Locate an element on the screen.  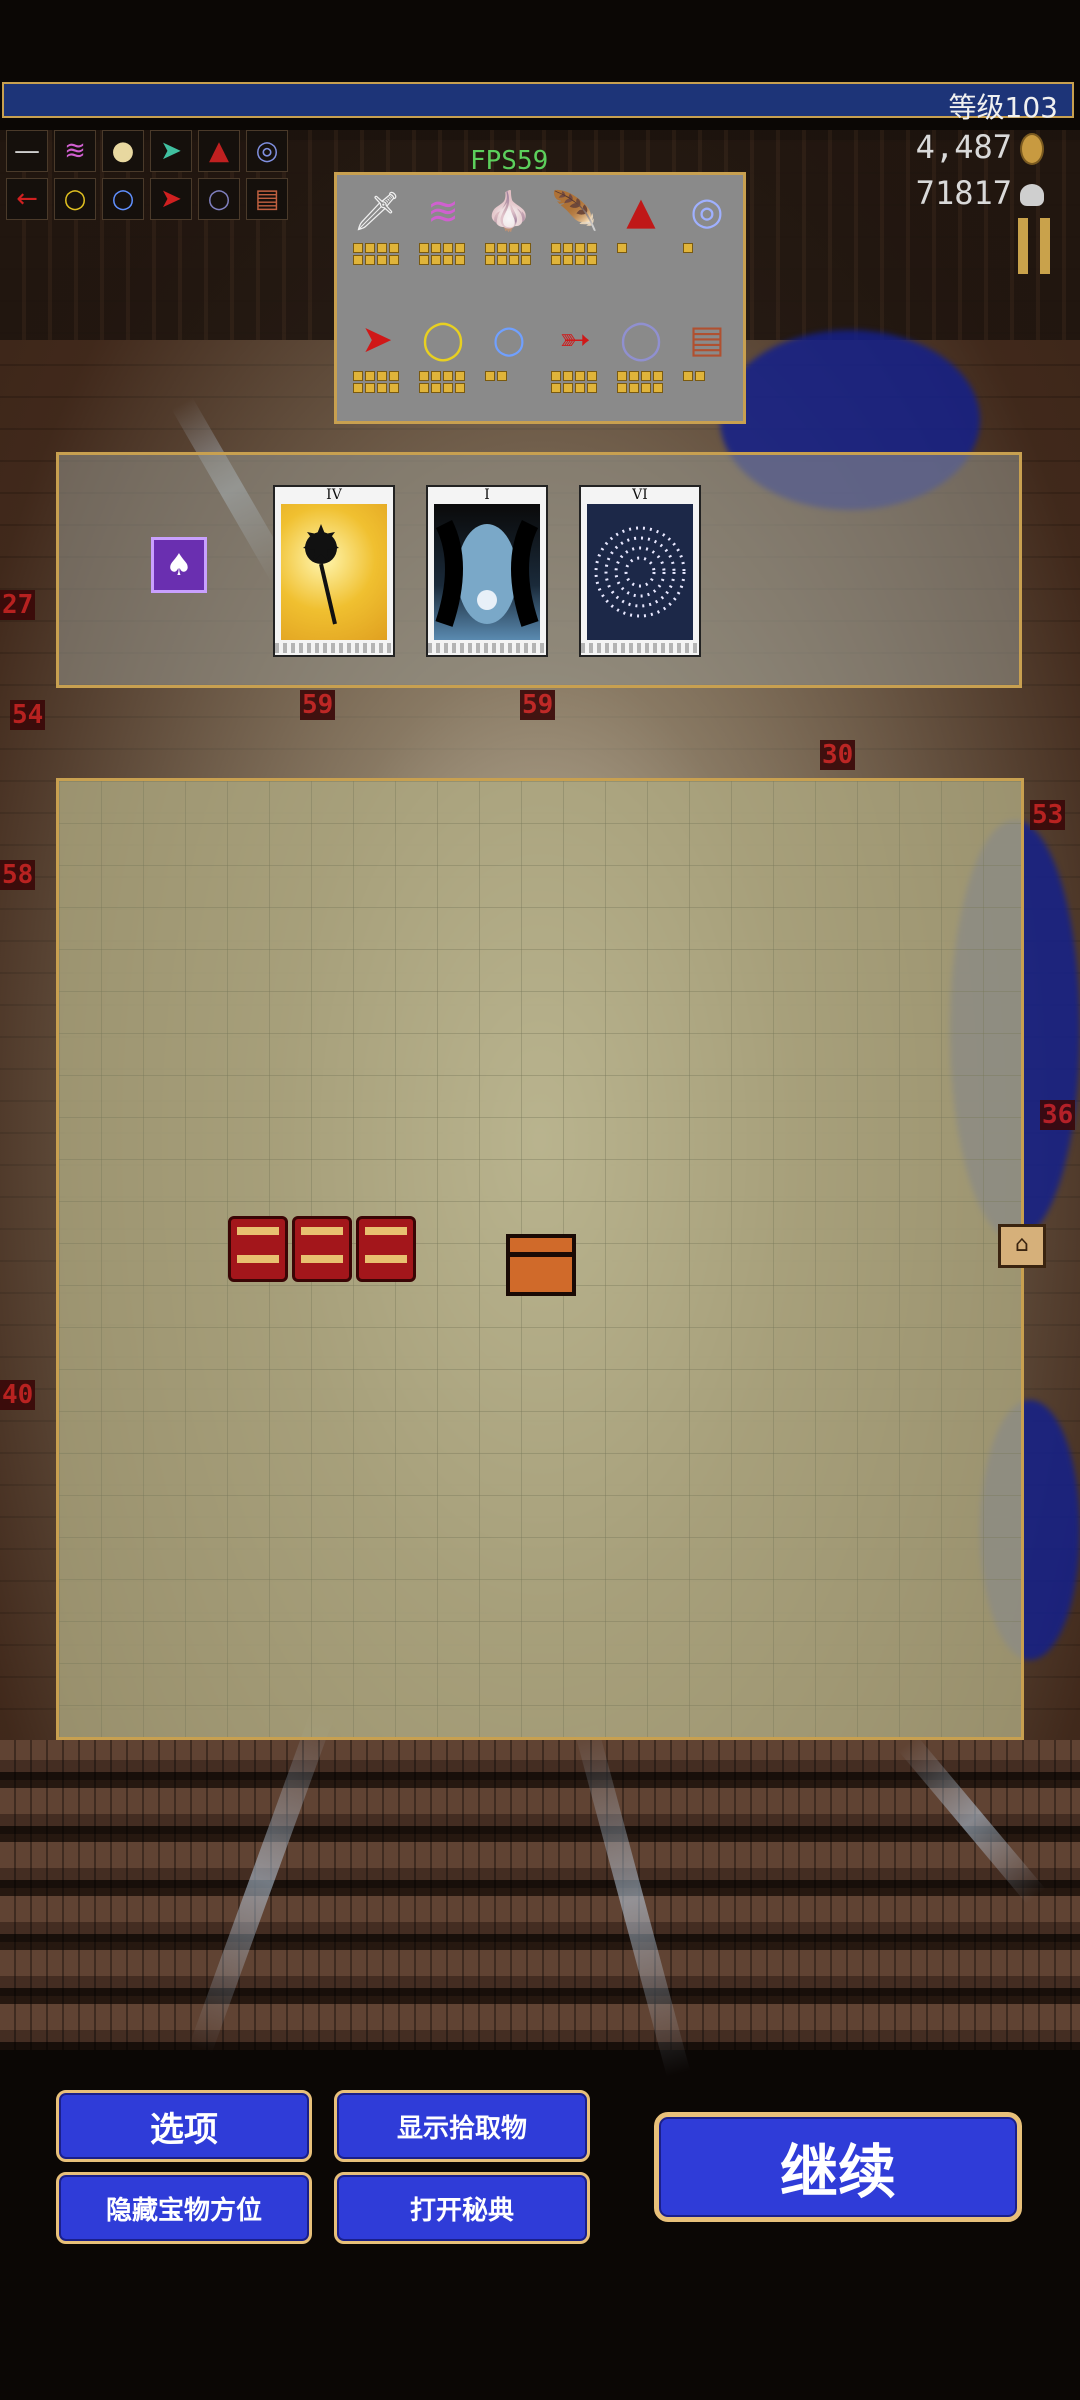
bookshelf-bottom-background is located at coordinates (540, 1895).